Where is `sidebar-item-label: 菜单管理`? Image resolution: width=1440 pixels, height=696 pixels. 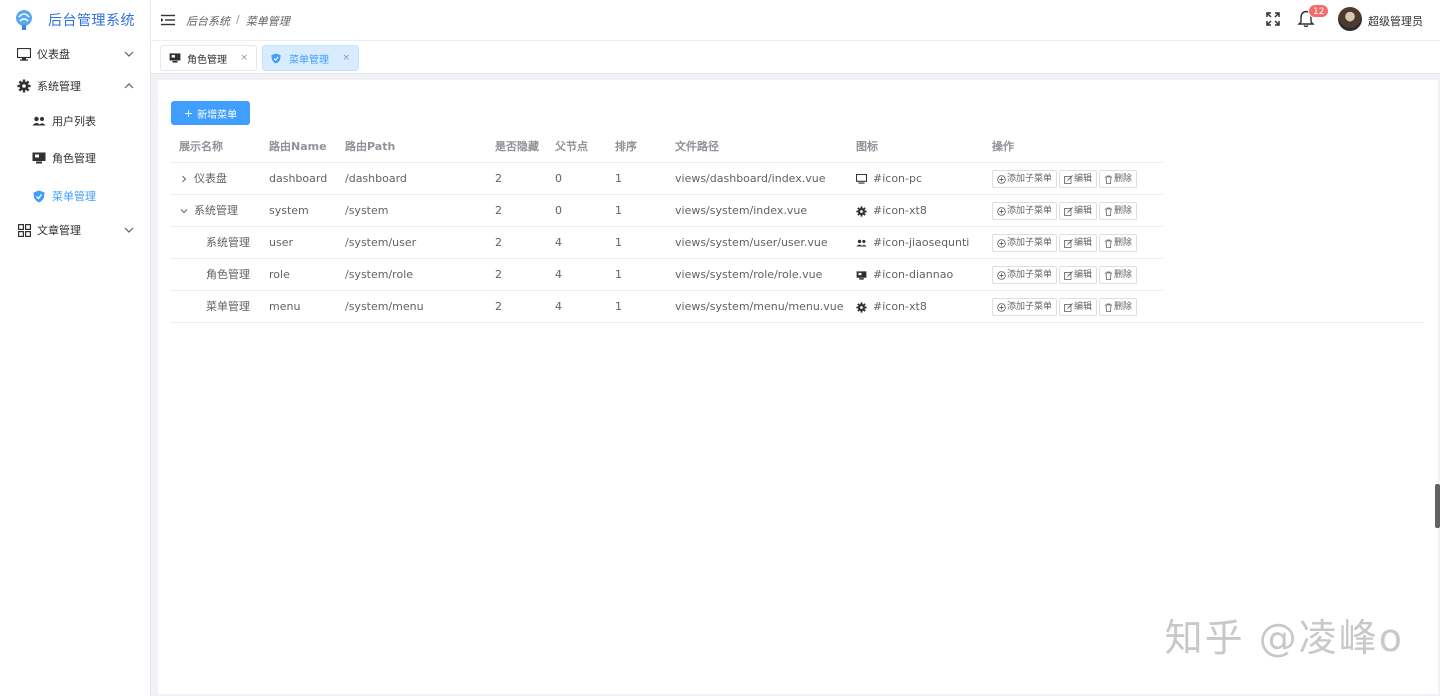
sidebar-item-label: 菜单管理 is located at coordinates (74, 196).